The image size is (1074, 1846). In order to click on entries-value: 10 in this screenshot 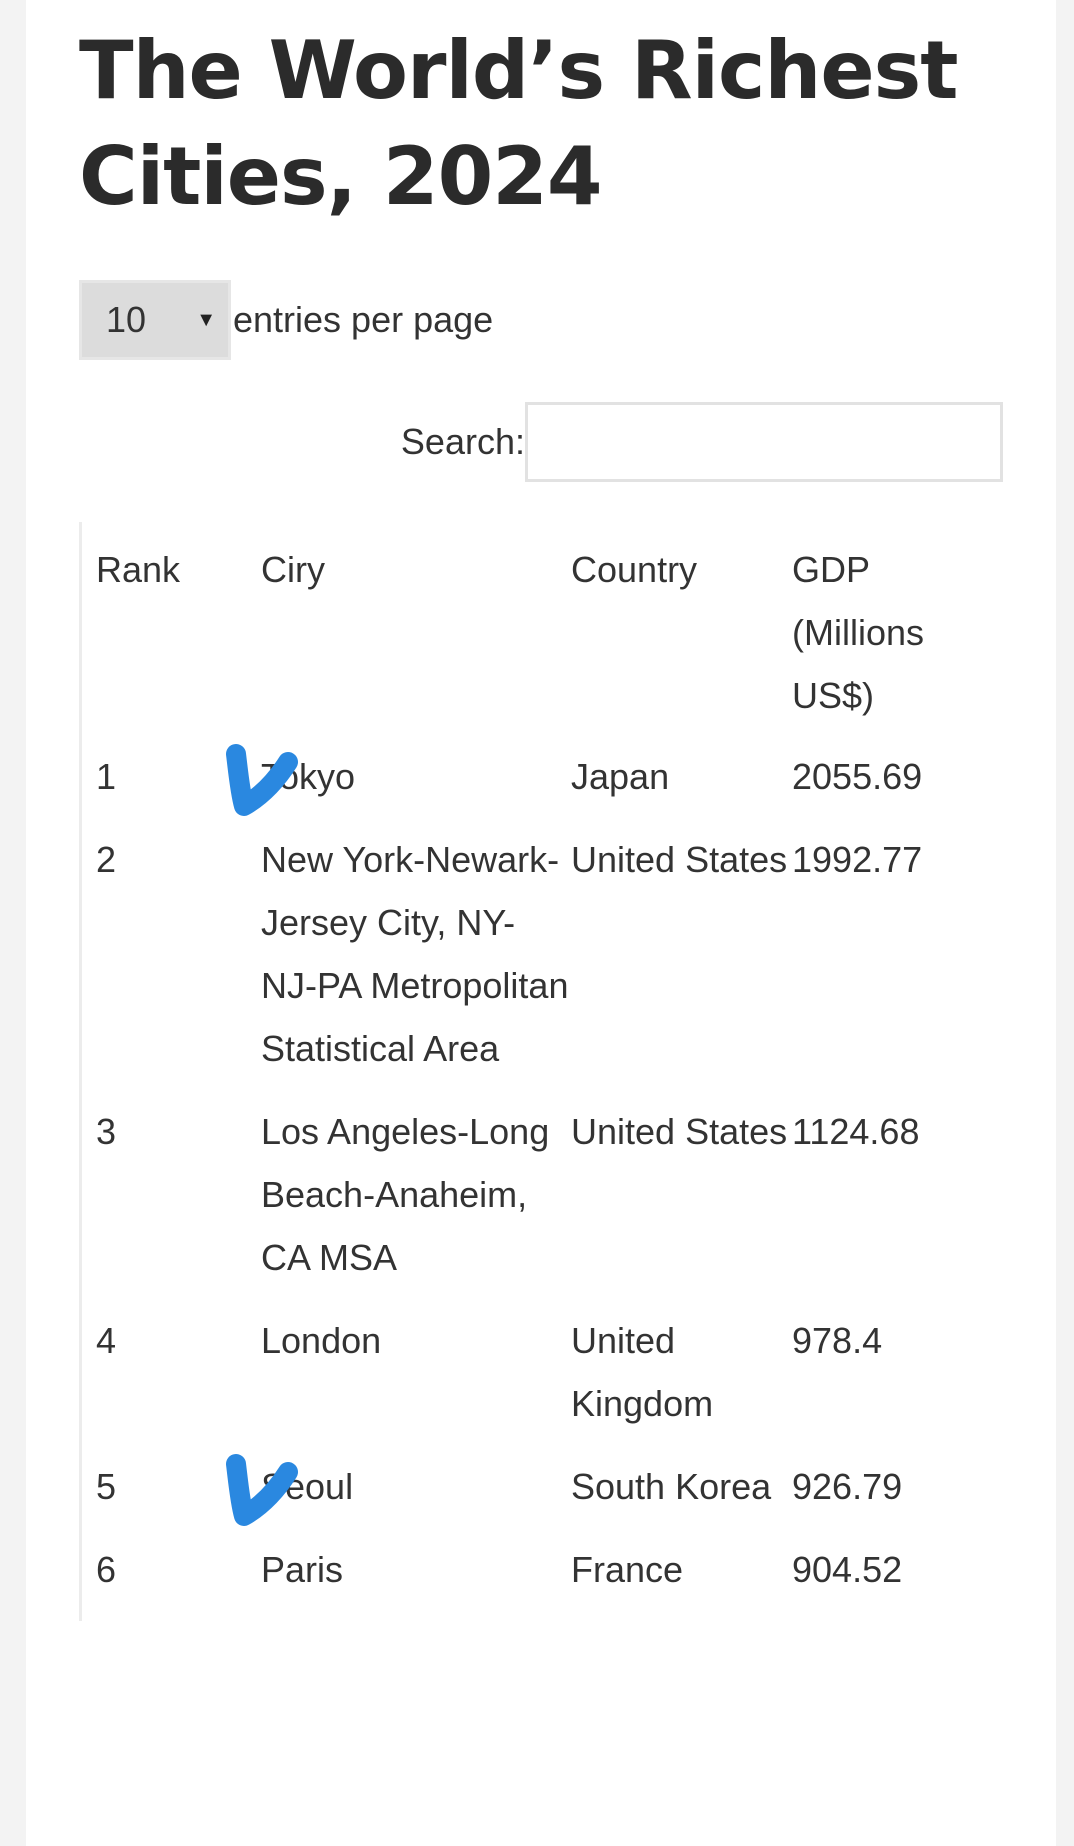, I will do `click(126, 319)`.